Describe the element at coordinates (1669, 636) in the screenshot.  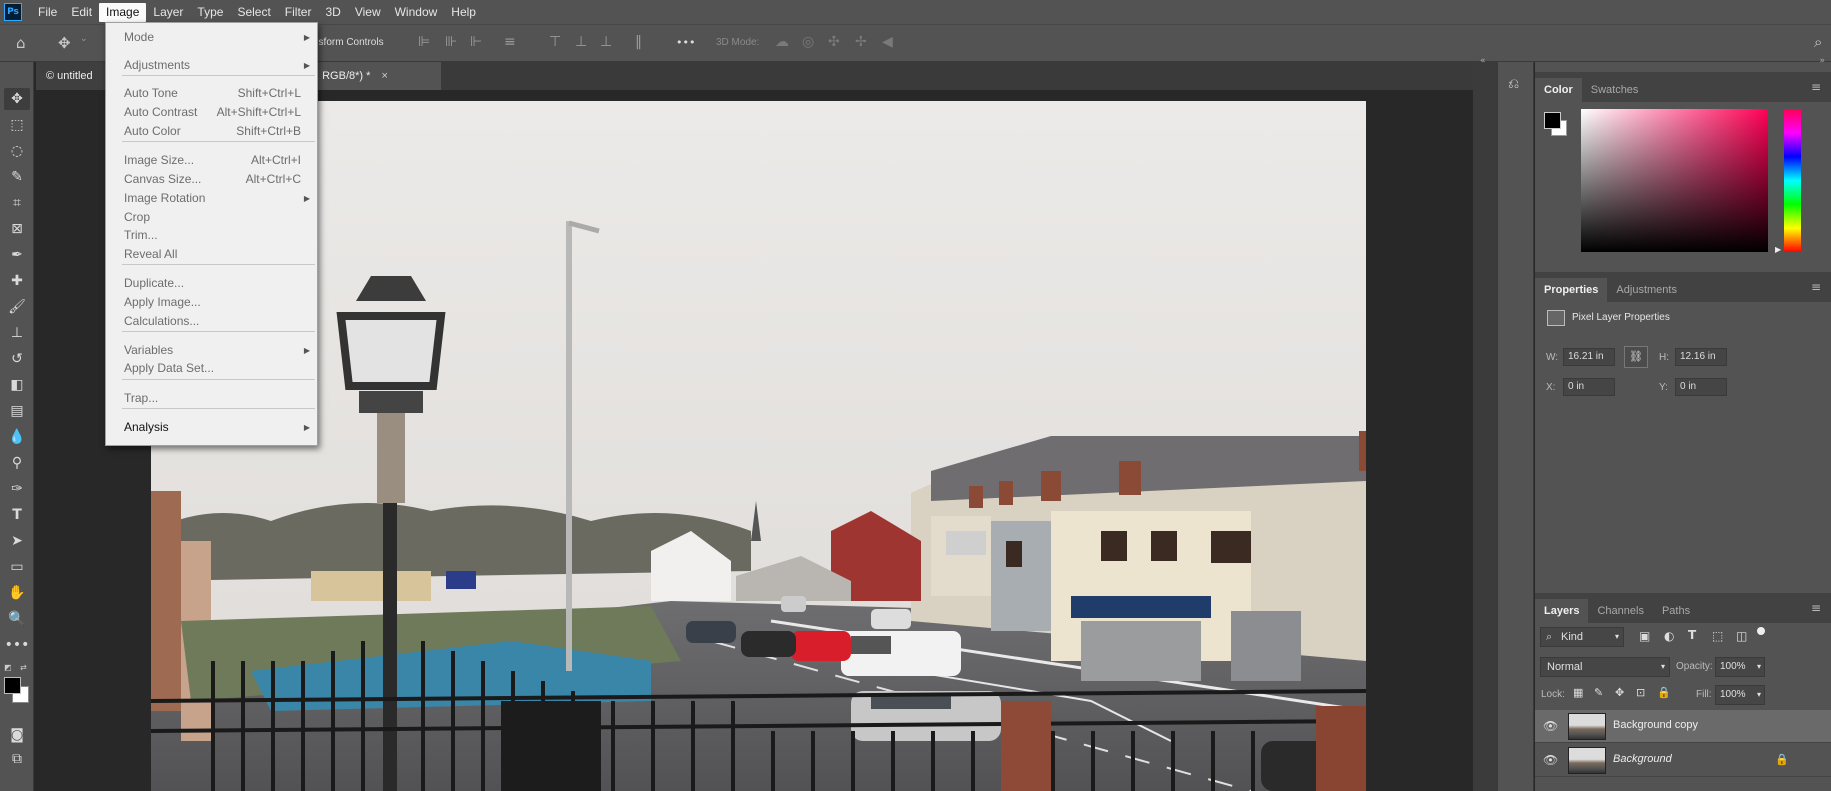
I see `filter-adjustment-icon: ◐` at that location.